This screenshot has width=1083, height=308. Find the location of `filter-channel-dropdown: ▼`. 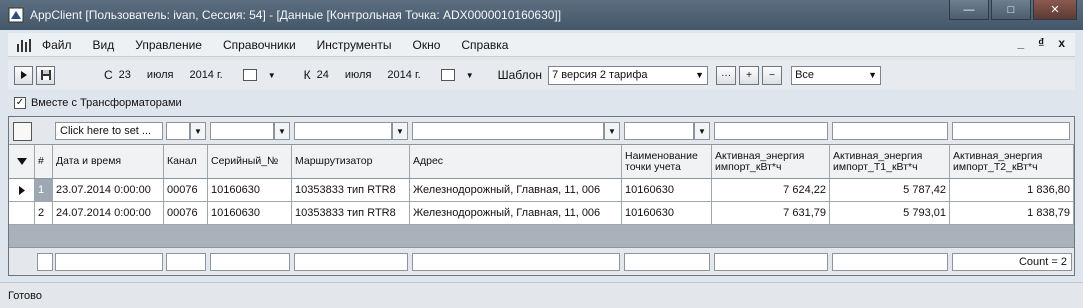

filter-channel-dropdown: ▼ is located at coordinates (198, 131).